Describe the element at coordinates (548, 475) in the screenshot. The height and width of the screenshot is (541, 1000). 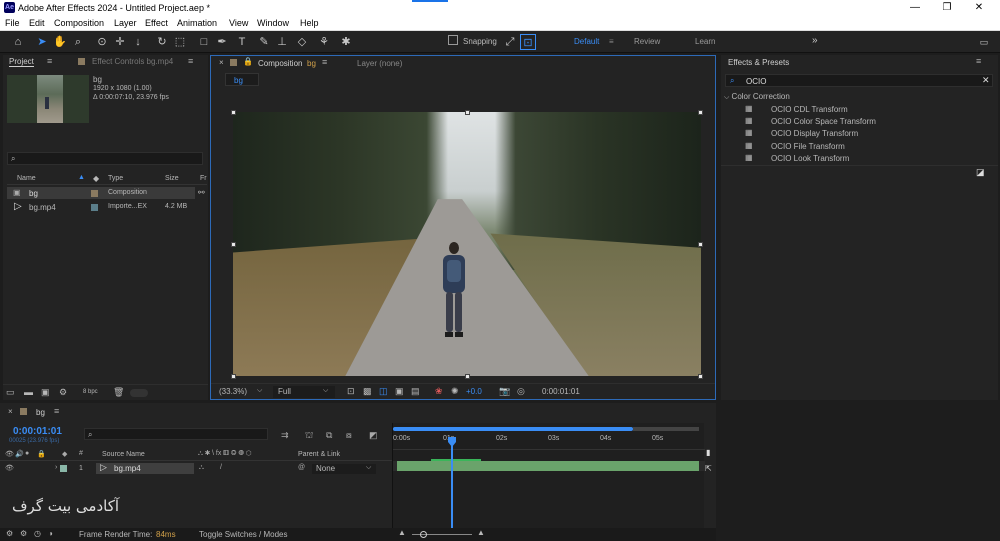
I see `timeline-track-area: 0:00s 01s 02s 03s 04s 05s` at that location.